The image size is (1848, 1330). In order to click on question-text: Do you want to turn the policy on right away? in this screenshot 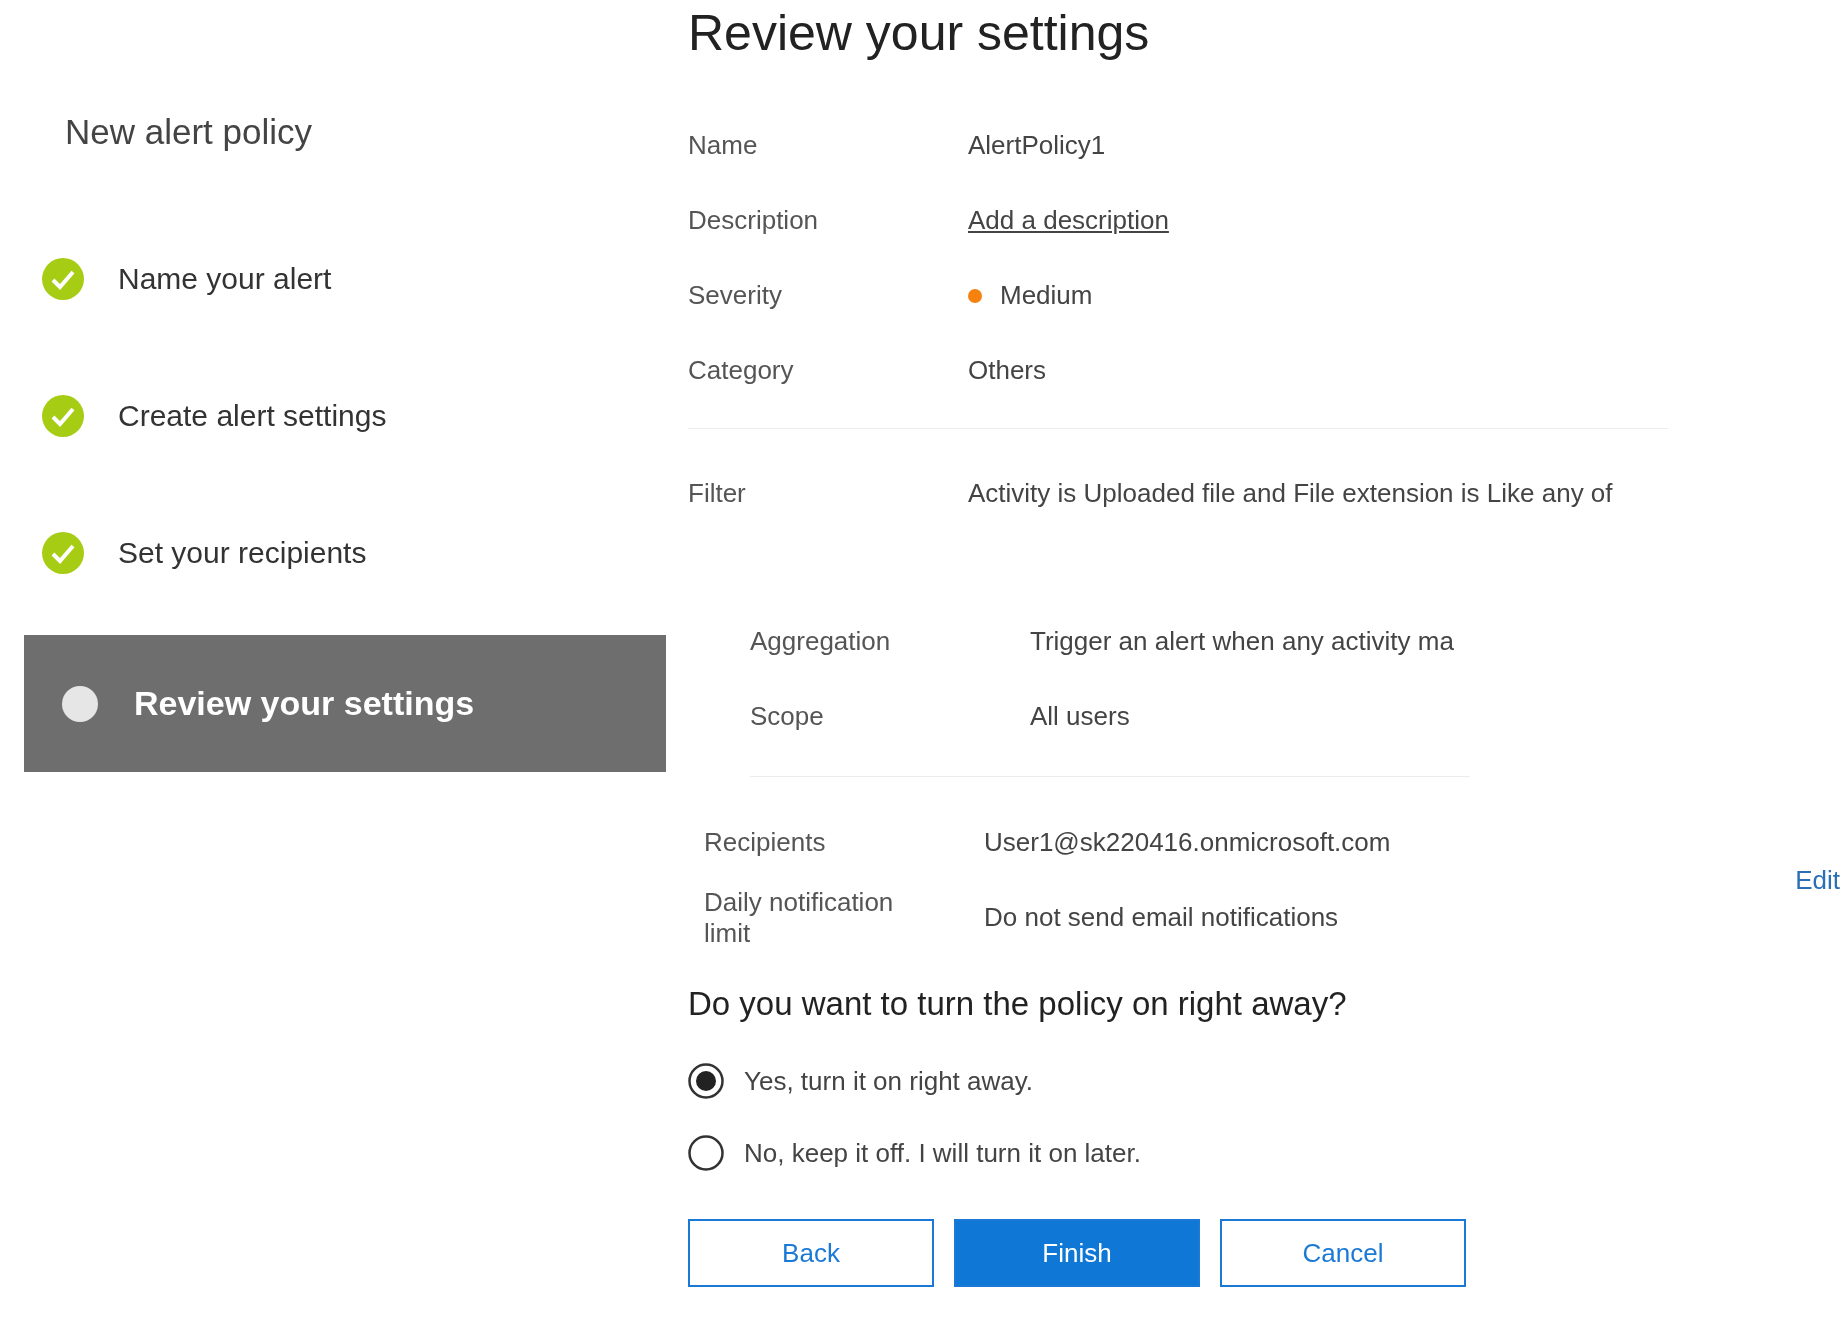, I will do `click(1017, 1004)`.